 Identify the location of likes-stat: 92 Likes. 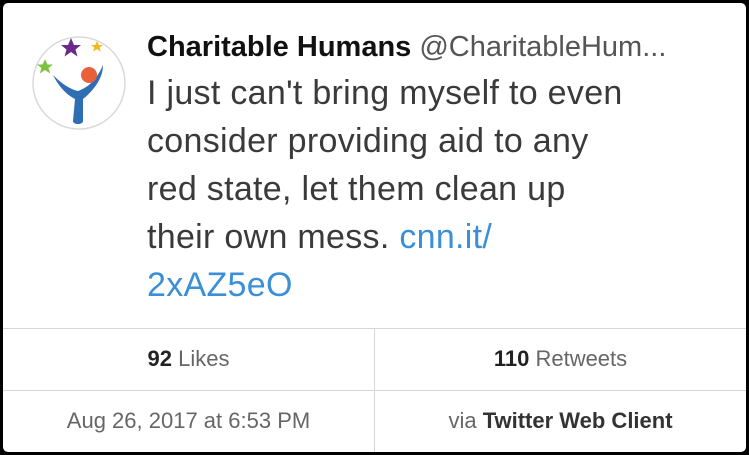
(188, 359).